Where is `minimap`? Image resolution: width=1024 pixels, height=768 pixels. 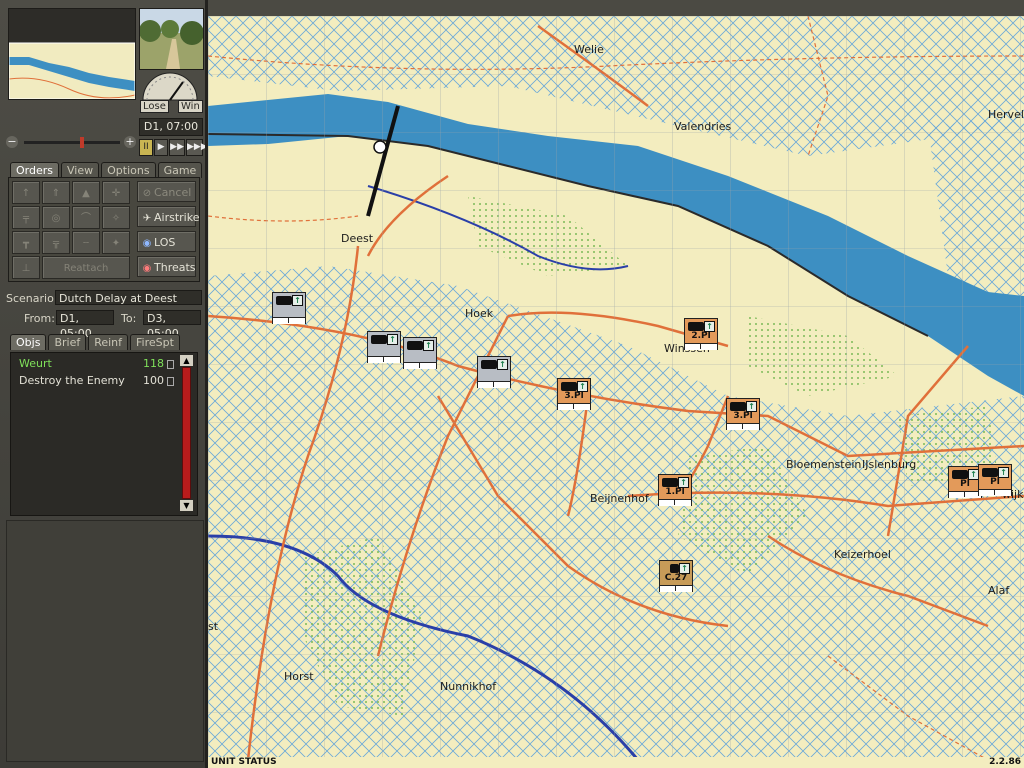
minimap is located at coordinates (72, 54).